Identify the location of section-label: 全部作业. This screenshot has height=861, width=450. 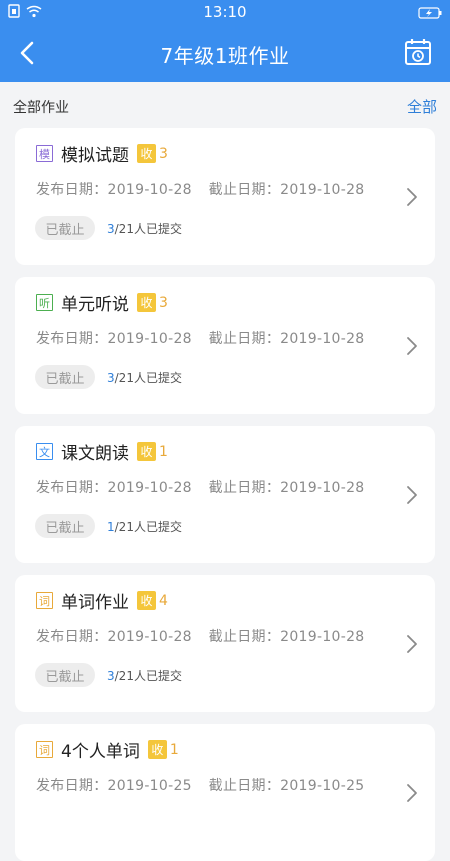
(41, 108).